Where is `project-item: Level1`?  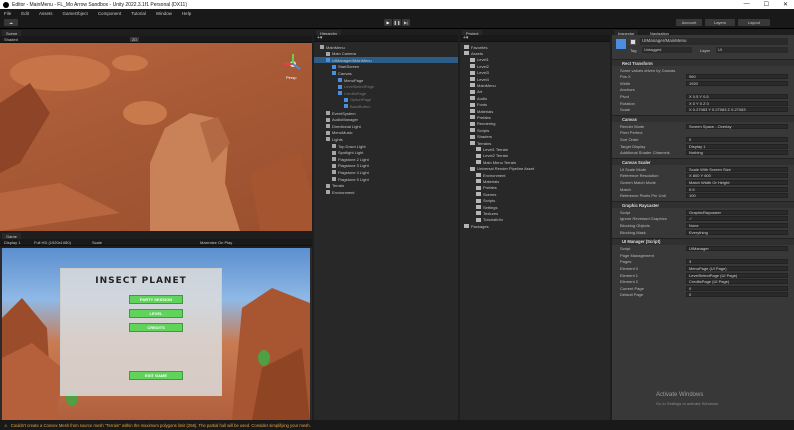 project-item: Level1 is located at coordinates (535, 60).